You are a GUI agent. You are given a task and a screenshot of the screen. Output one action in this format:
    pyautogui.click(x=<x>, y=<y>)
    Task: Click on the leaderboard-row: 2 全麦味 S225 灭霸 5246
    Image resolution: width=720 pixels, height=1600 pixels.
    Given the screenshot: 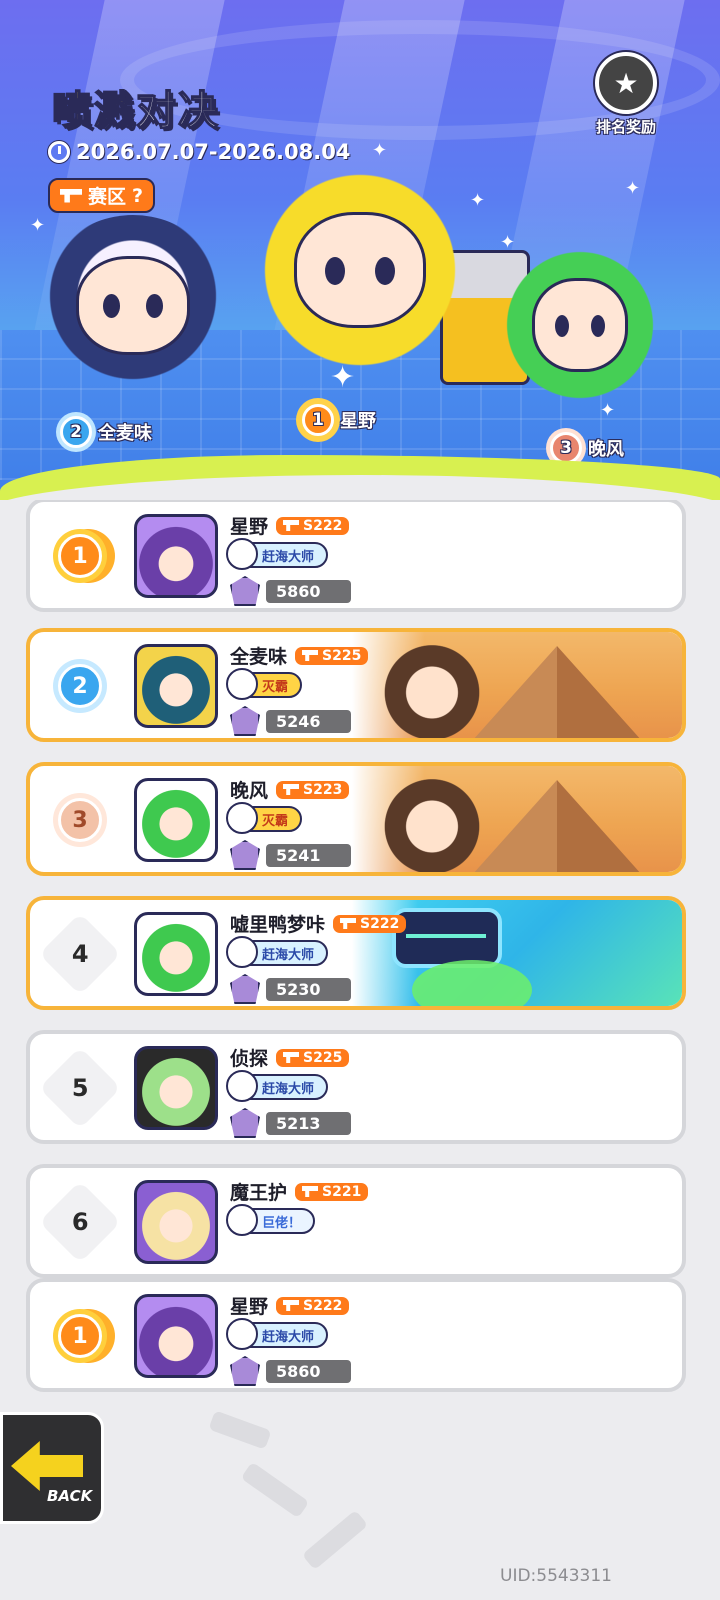 What is the action you would take?
    pyautogui.click(x=356, y=685)
    